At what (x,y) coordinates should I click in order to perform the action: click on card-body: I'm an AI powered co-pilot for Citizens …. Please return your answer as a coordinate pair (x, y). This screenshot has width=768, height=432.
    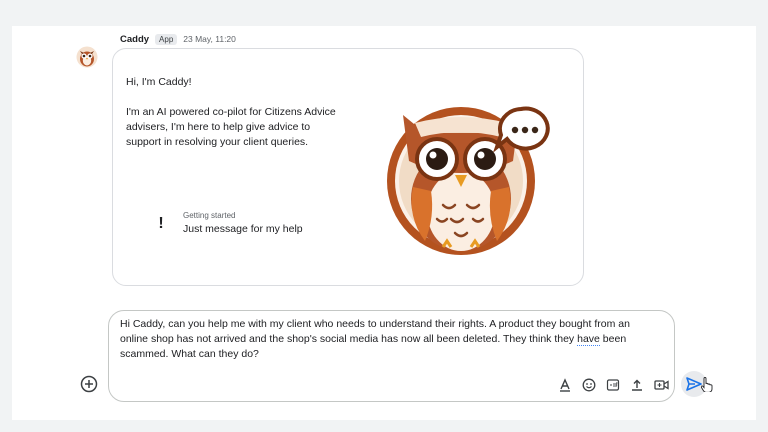
    Looking at the image, I should click on (231, 127).